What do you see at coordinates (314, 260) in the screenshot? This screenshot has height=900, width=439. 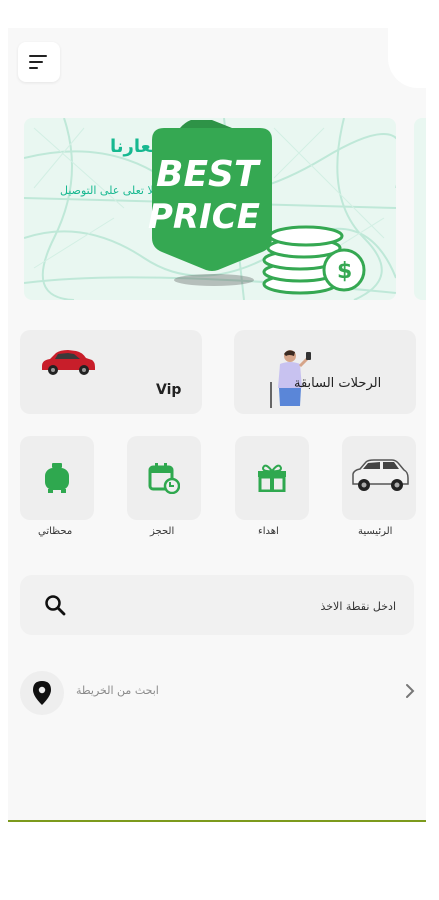 I see `coins-icon: $` at bounding box center [314, 260].